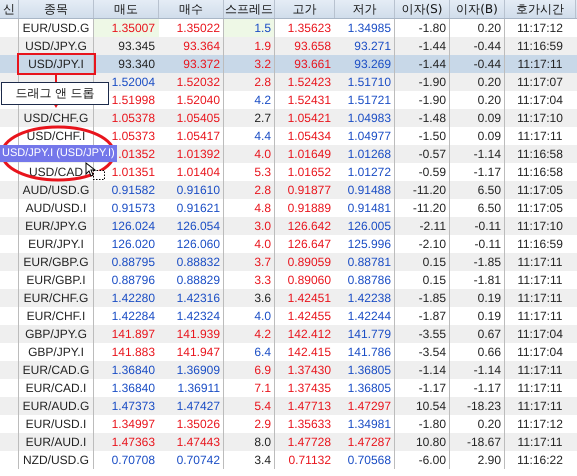  I want to click on price-cell: 1.5, so click(262, 28).